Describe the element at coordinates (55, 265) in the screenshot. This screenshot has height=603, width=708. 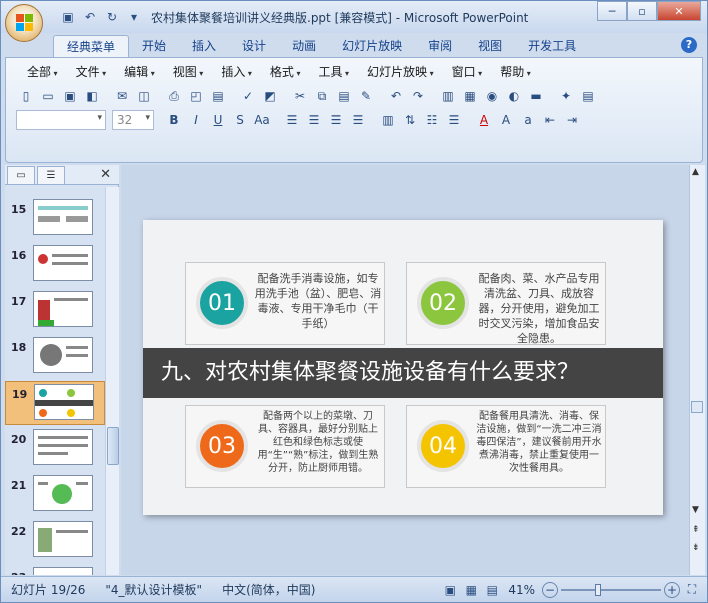
I see `slide-thumbnail: 16` at that location.